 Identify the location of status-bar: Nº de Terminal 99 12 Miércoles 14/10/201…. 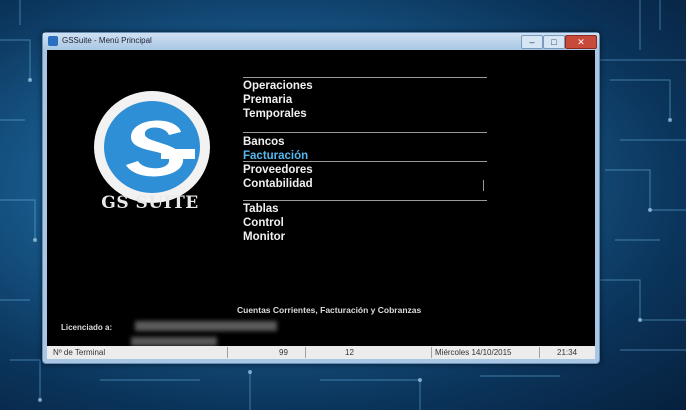
(321, 352).